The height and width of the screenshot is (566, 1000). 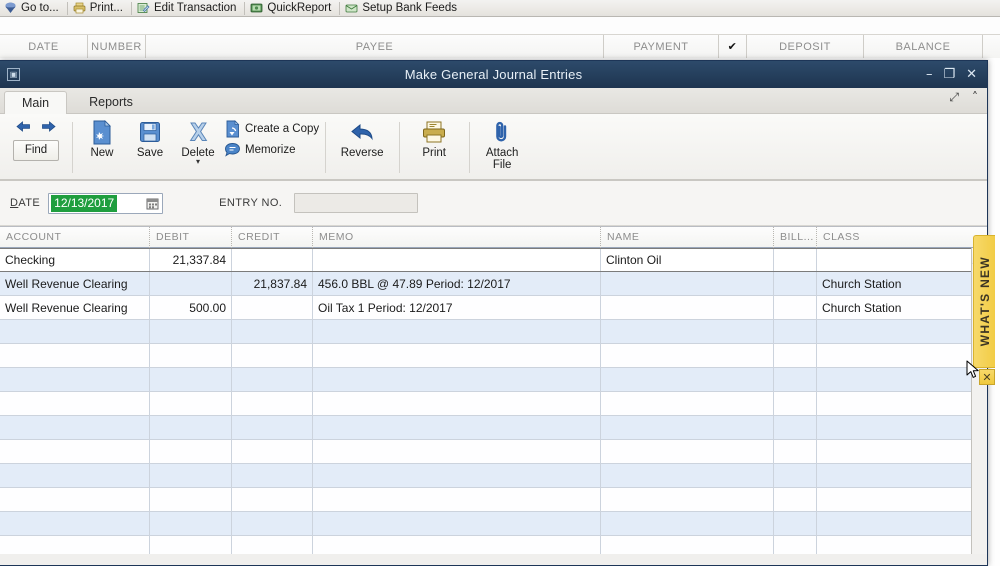 I want to click on attach-file-button: Attach File, so click(x=502, y=144).